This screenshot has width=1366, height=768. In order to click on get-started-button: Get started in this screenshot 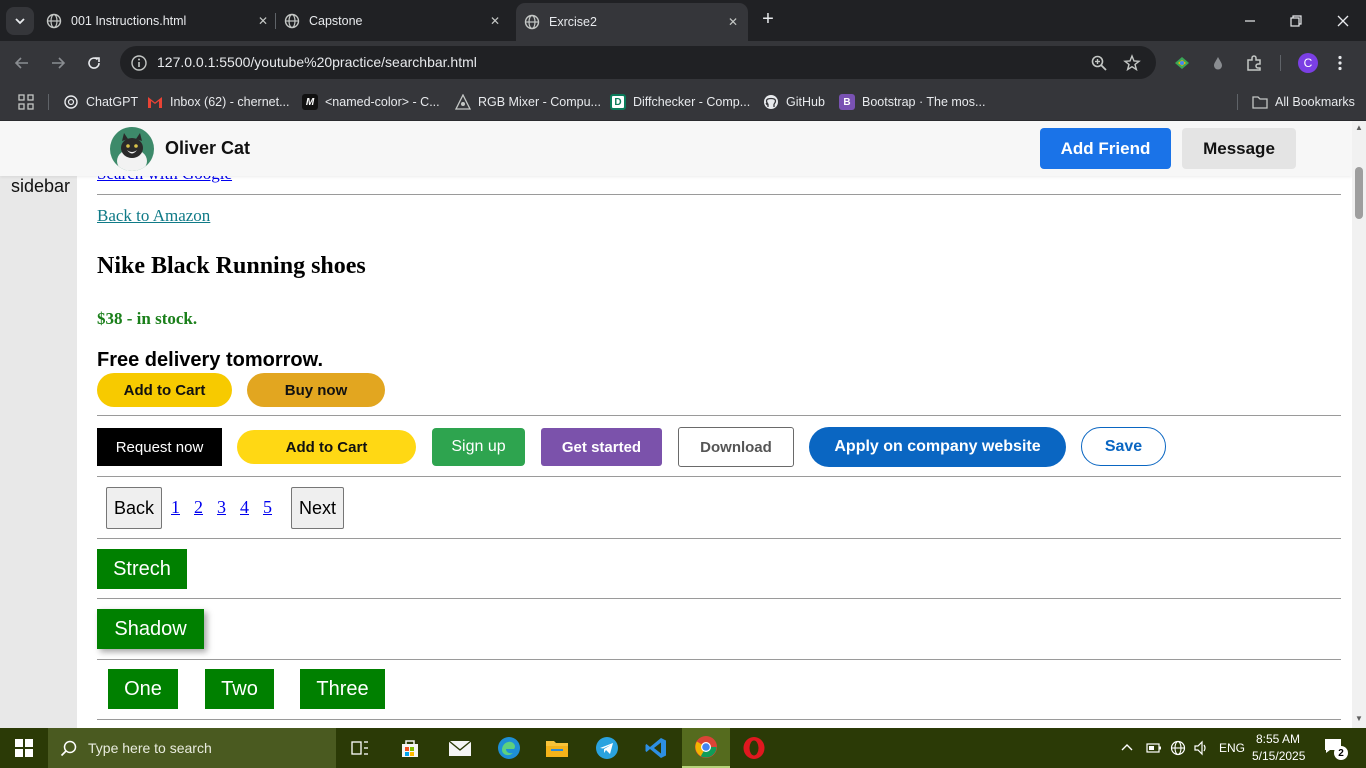, I will do `click(601, 447)`.